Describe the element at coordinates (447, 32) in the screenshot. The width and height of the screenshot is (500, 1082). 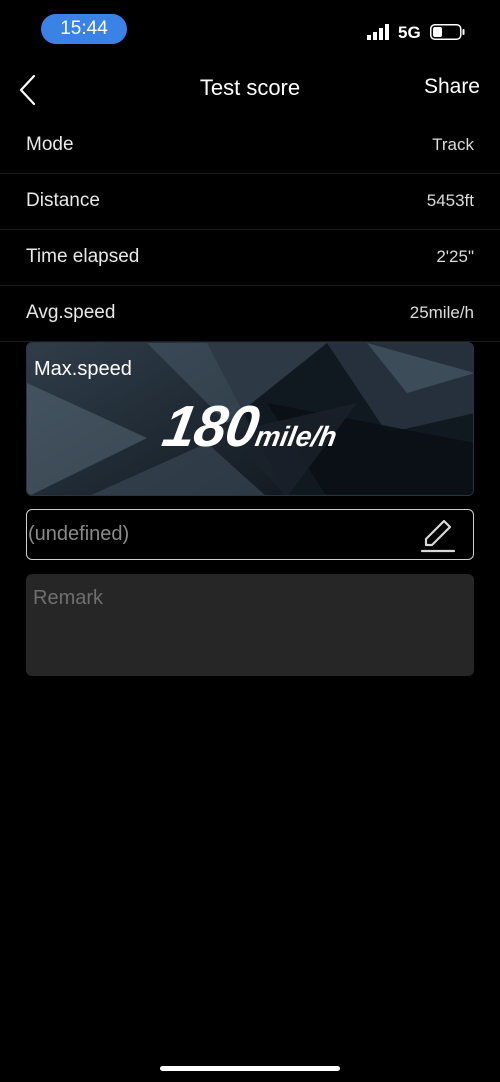
I see `battery-icon` at that location.